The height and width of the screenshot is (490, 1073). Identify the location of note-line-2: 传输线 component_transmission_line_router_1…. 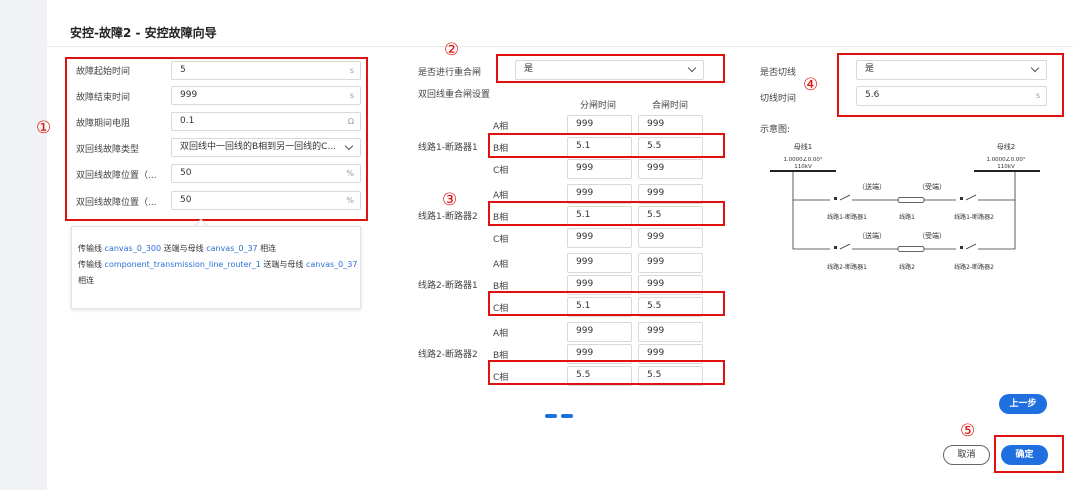
(218, 272).